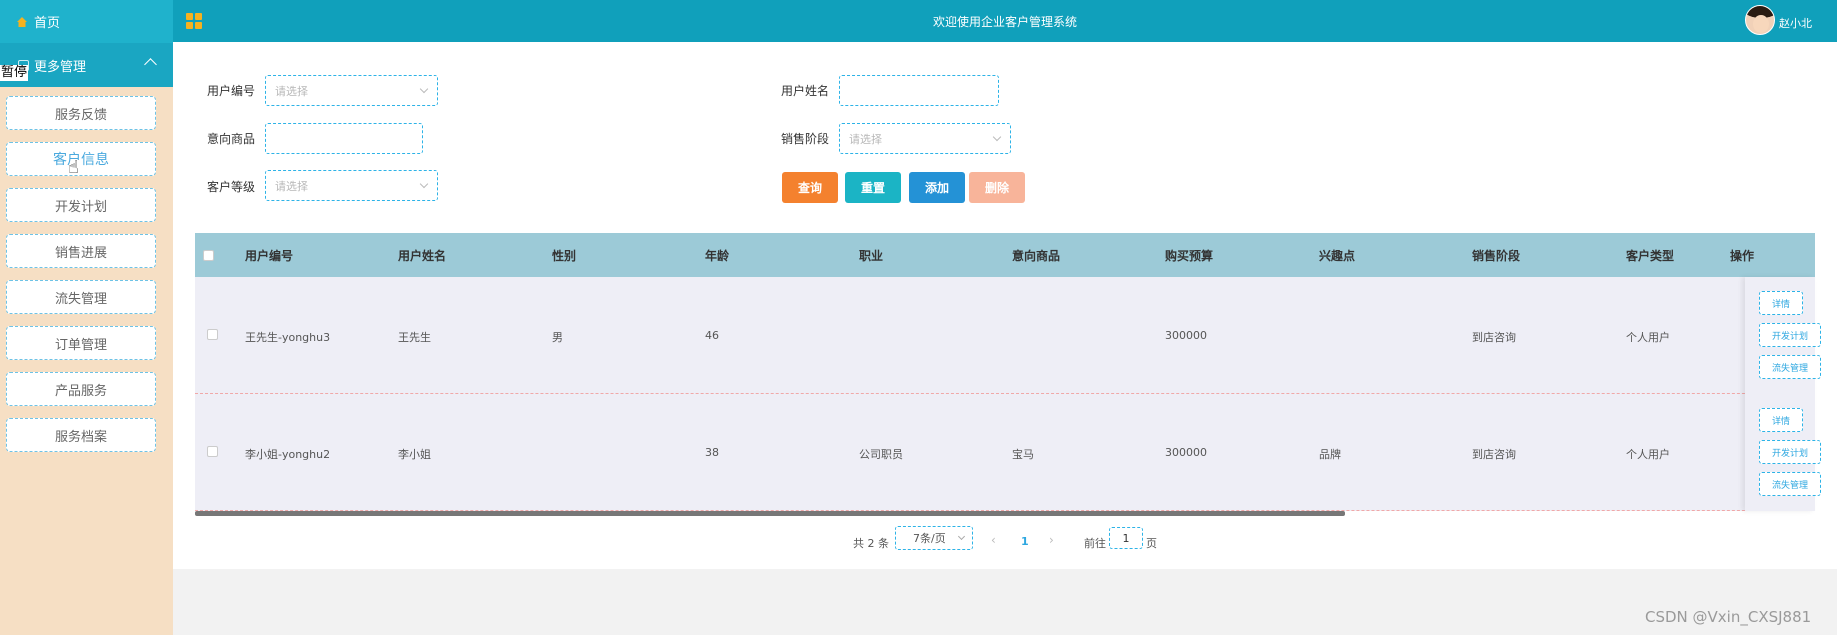  What do you see at coordinates (414, 454) in the screenshot?
I see `cell-user-name: 李小姐` at bounding box center [414, 454].